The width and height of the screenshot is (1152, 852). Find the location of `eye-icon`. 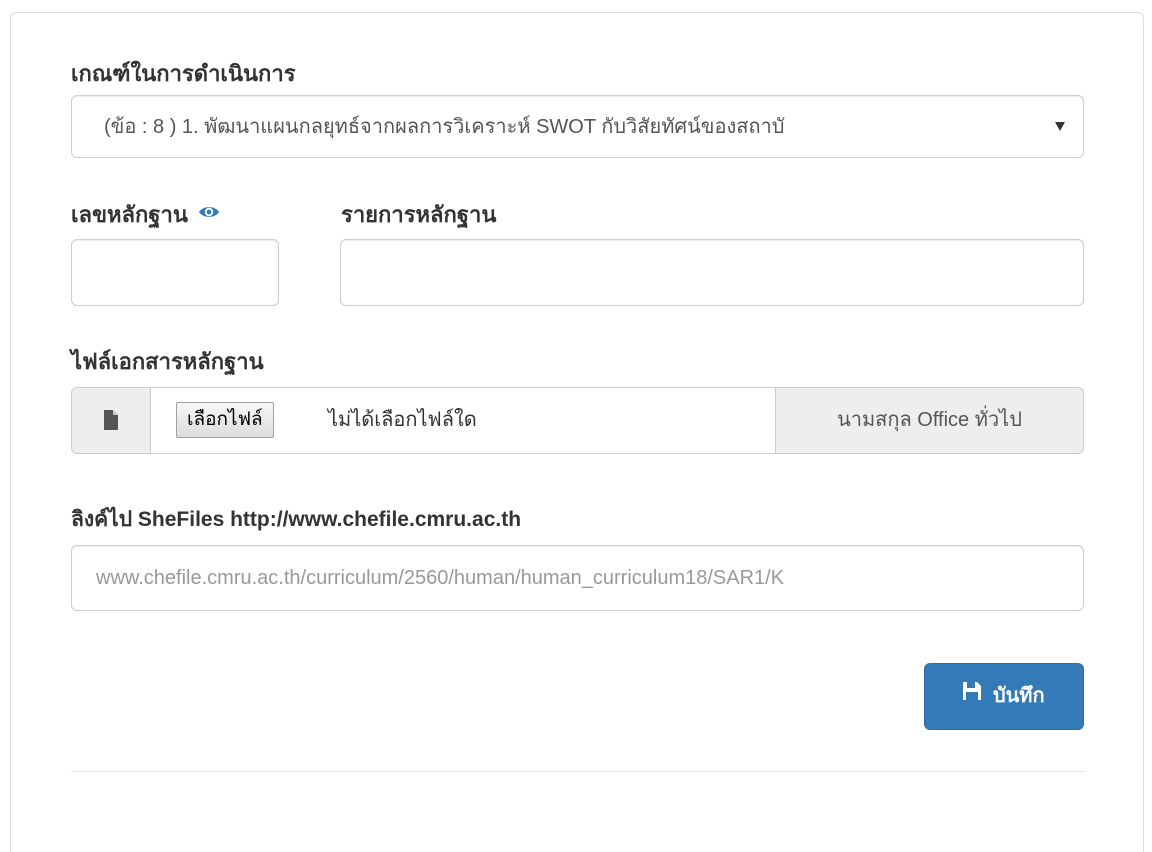

eye-icon is located at coordinates (209, 213).